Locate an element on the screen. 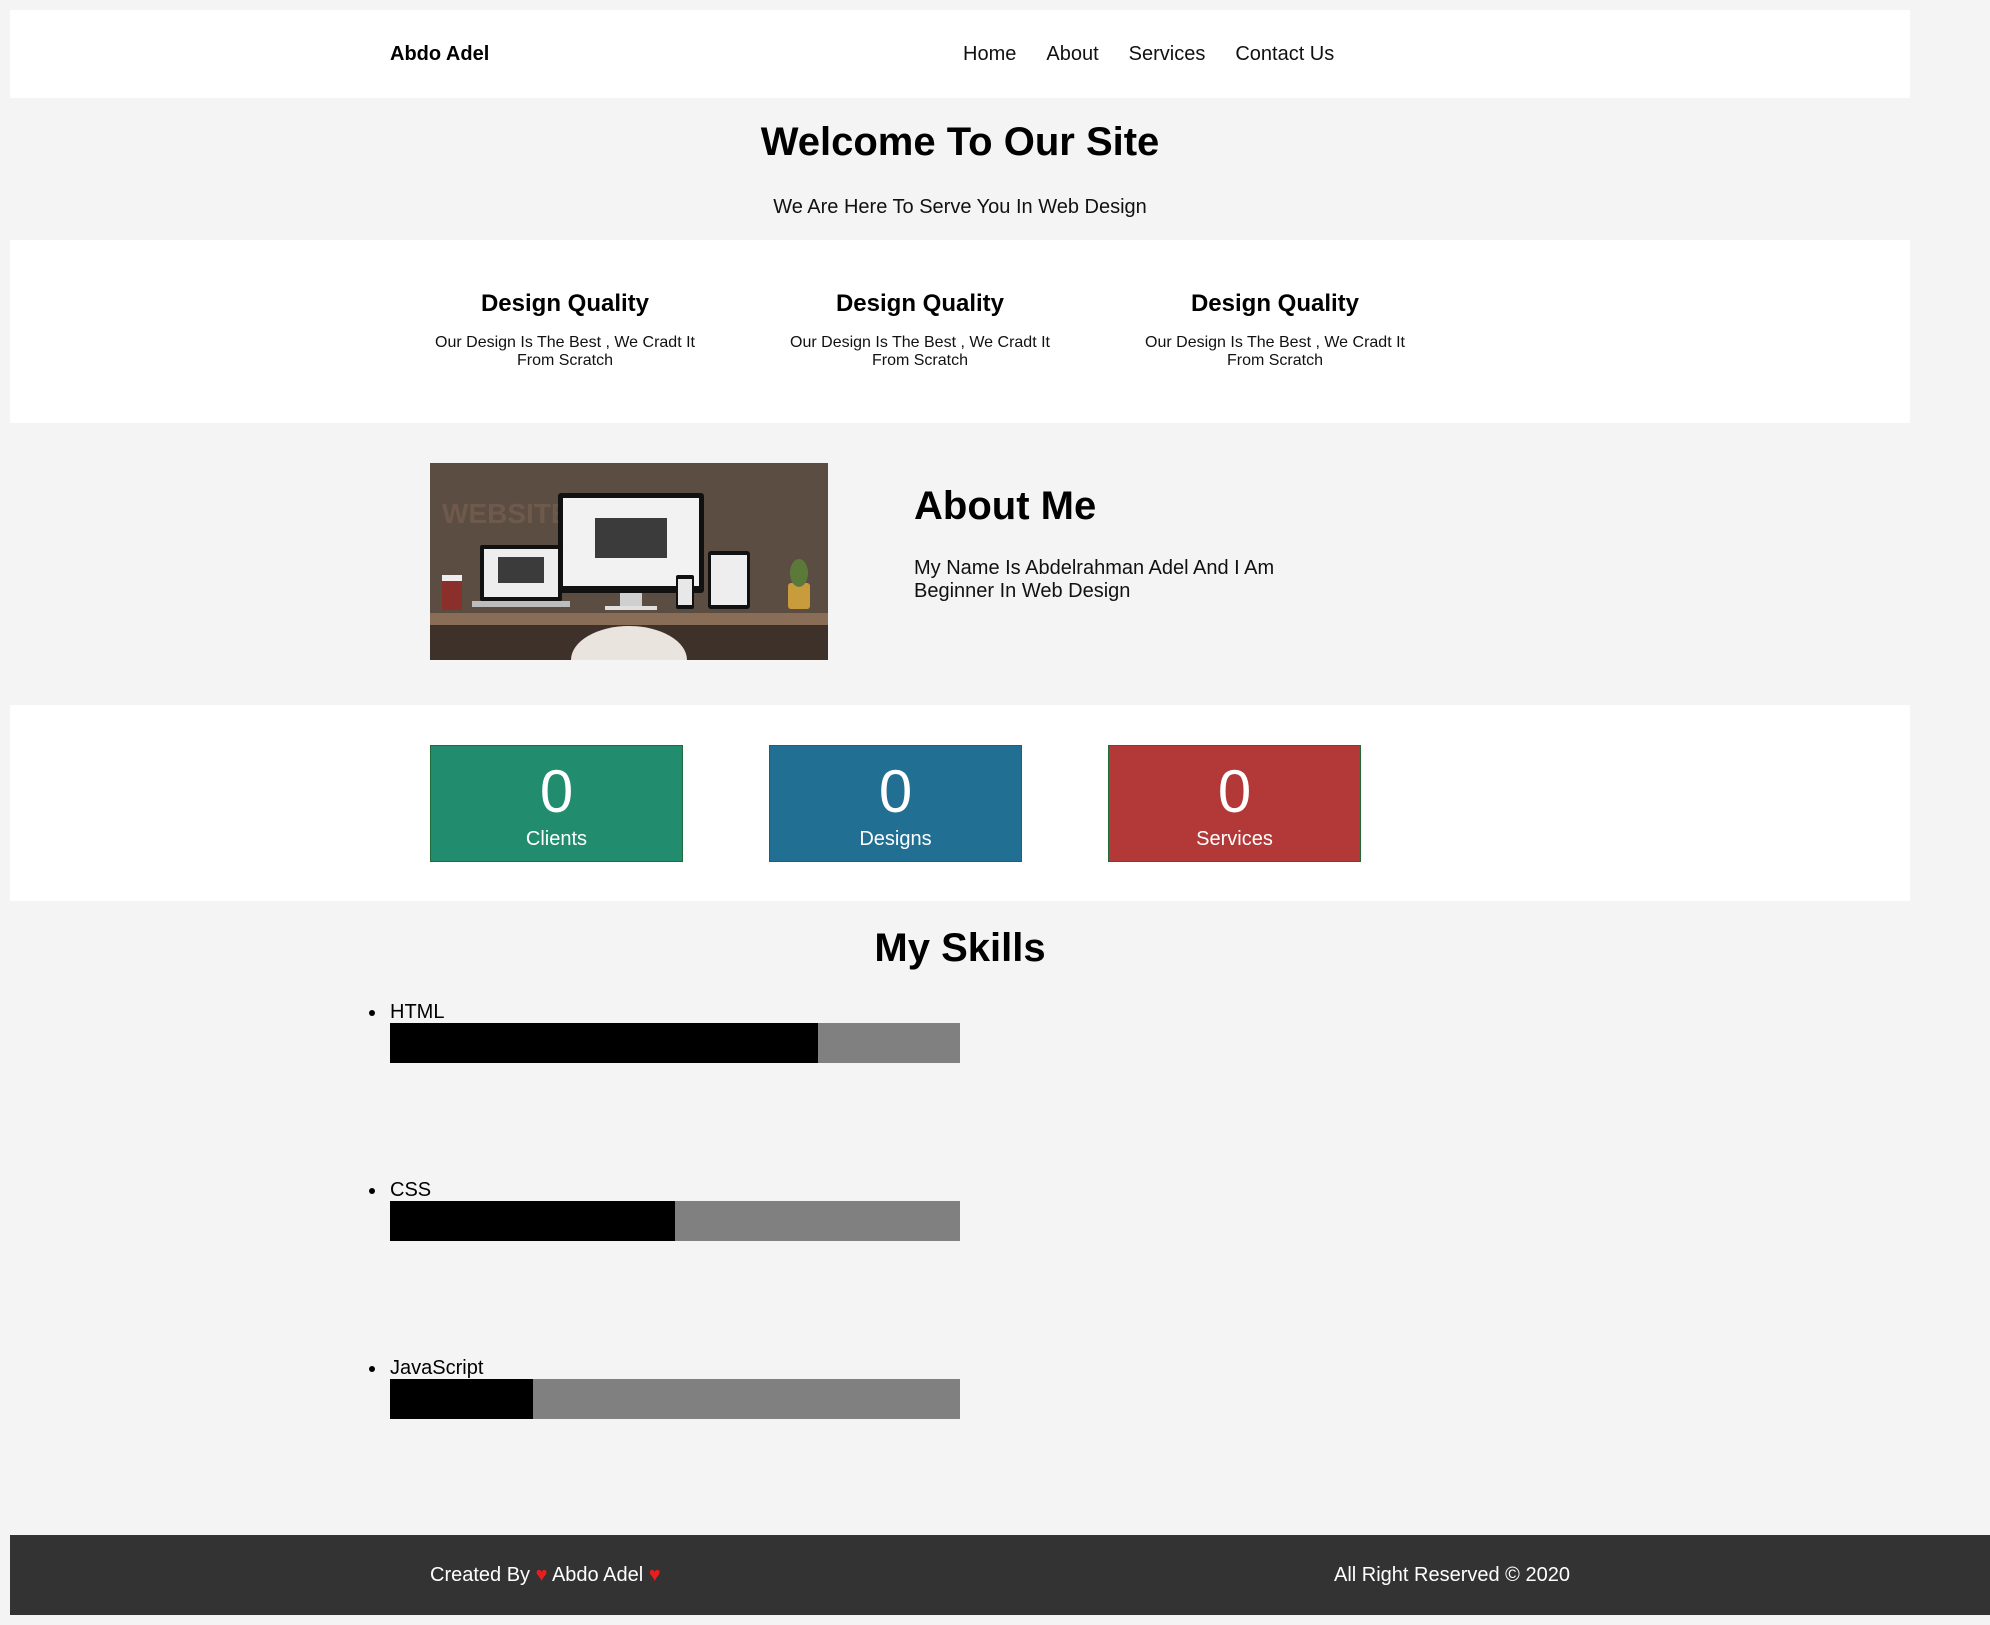 This screenshot has width=1990, height=1625. skill-name: JavaScript is located at coordinates (437, 1368).